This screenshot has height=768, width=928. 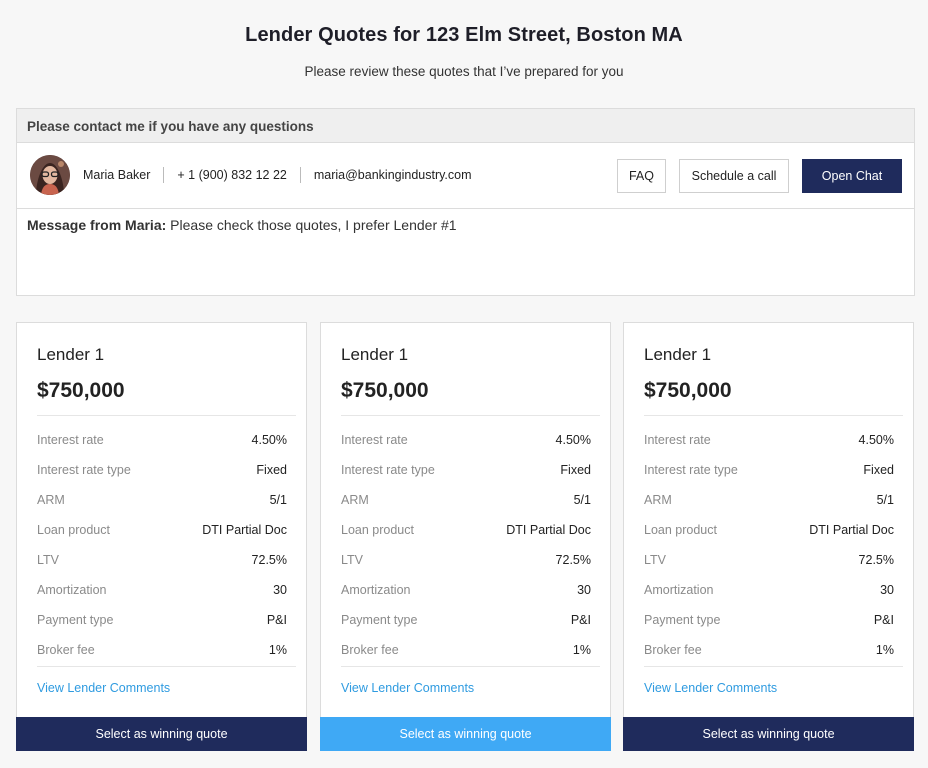 I want to click on message-prefix: Message from Maria:, so click(x=97, y=225).